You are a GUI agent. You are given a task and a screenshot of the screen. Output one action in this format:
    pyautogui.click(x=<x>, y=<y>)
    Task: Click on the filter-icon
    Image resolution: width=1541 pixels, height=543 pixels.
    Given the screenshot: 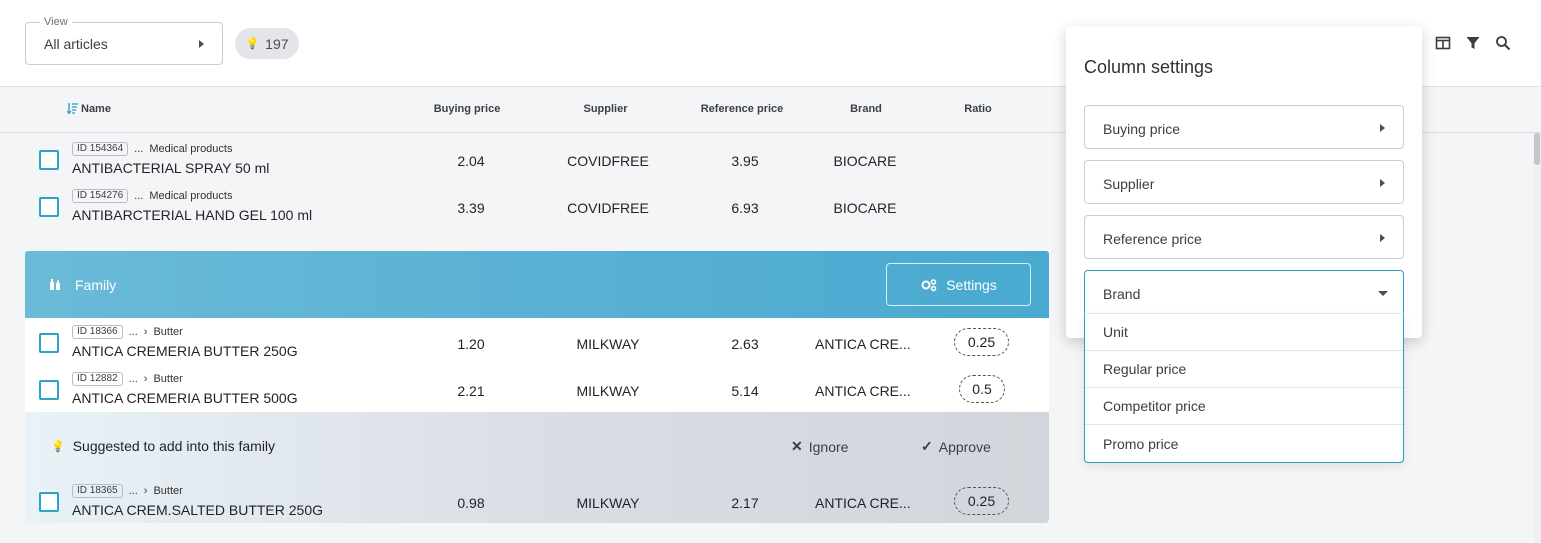 What is the action you would take?
    pyautogui.click(x=1473, y=43)
    